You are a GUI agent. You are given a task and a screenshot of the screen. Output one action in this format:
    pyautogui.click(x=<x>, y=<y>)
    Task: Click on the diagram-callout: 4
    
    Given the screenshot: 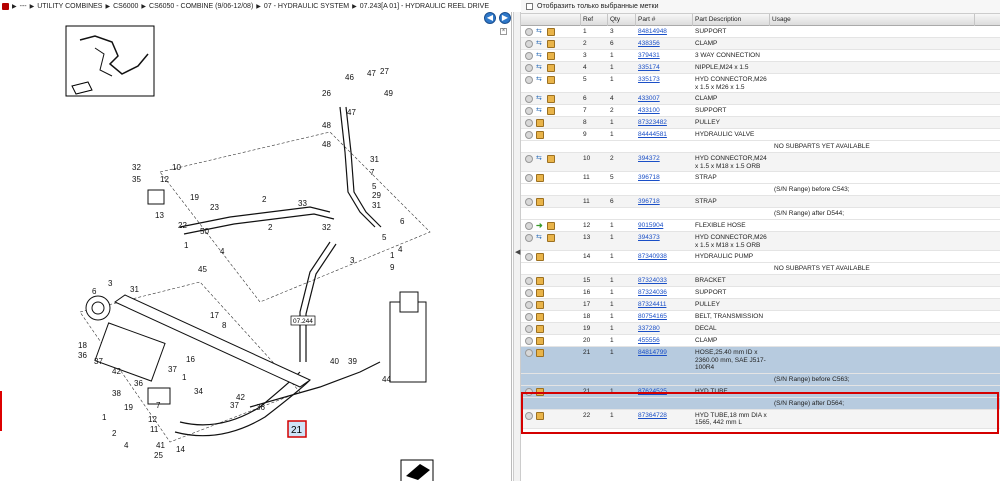 What is the action you would take?
    pyautogui.click(x=126, y=445)
    